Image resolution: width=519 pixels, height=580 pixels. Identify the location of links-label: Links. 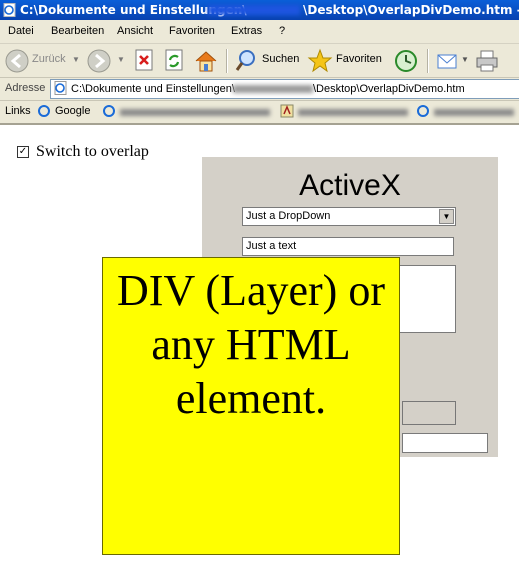
(18, 111).